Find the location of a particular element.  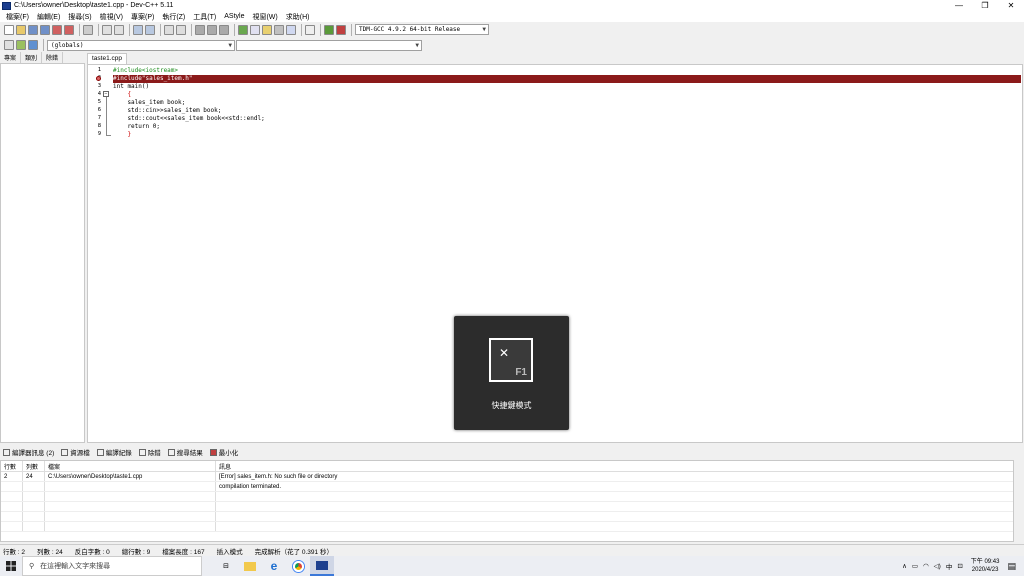

column-header-col: 列數 is located at coordinates (34, 466).